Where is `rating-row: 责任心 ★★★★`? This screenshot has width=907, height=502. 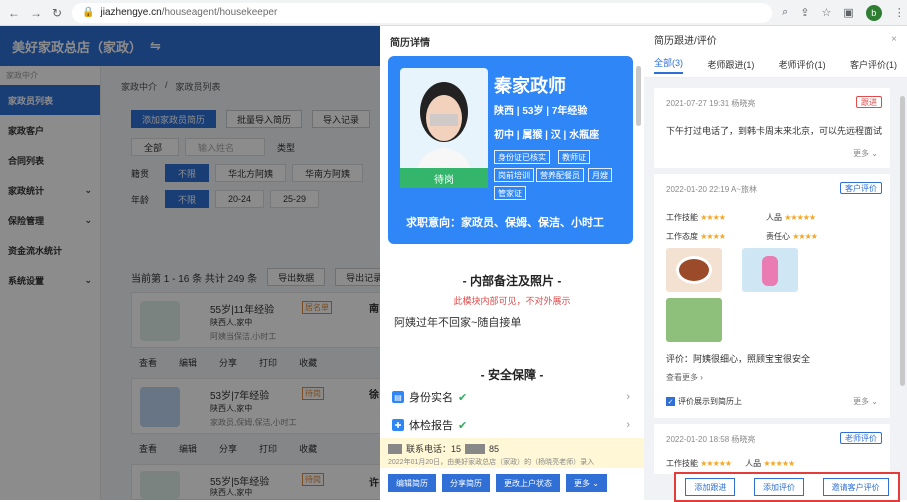
rating-row: 责任心 ★★★★ is located at coordinates (816, 236).